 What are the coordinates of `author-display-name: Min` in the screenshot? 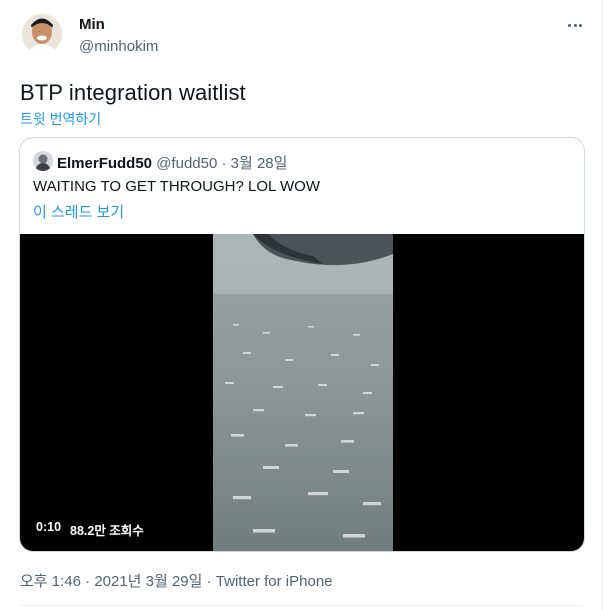 It's located at (92, 24).